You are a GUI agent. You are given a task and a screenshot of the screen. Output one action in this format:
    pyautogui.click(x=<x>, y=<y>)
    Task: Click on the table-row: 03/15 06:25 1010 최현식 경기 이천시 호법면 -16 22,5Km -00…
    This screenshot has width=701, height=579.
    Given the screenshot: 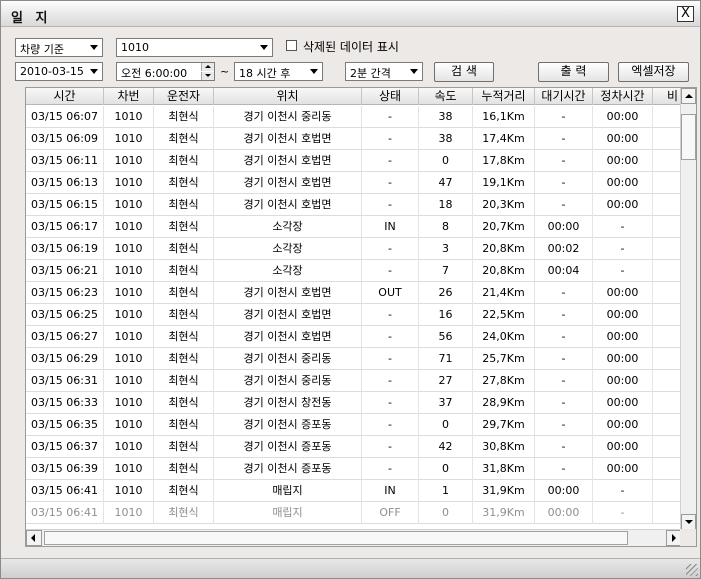 What is the action you would take?
    pyautogui.click(x=354, y=315)
    